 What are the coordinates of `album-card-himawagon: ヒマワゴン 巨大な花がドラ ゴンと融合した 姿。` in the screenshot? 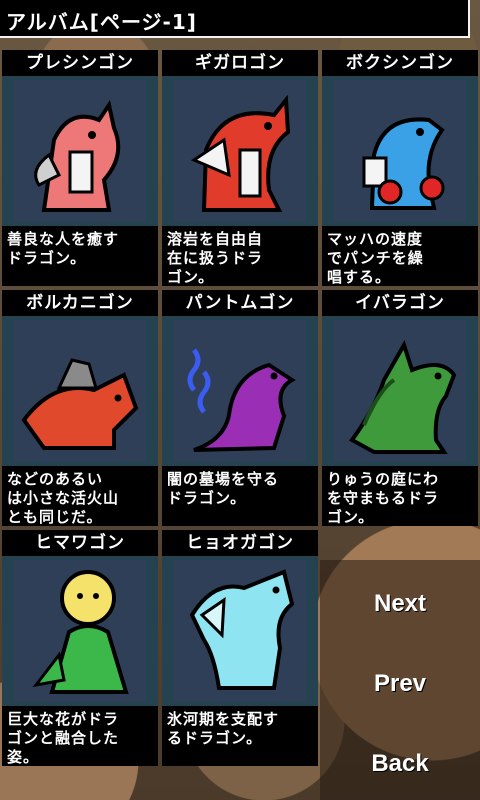 It's located at (80, 648).